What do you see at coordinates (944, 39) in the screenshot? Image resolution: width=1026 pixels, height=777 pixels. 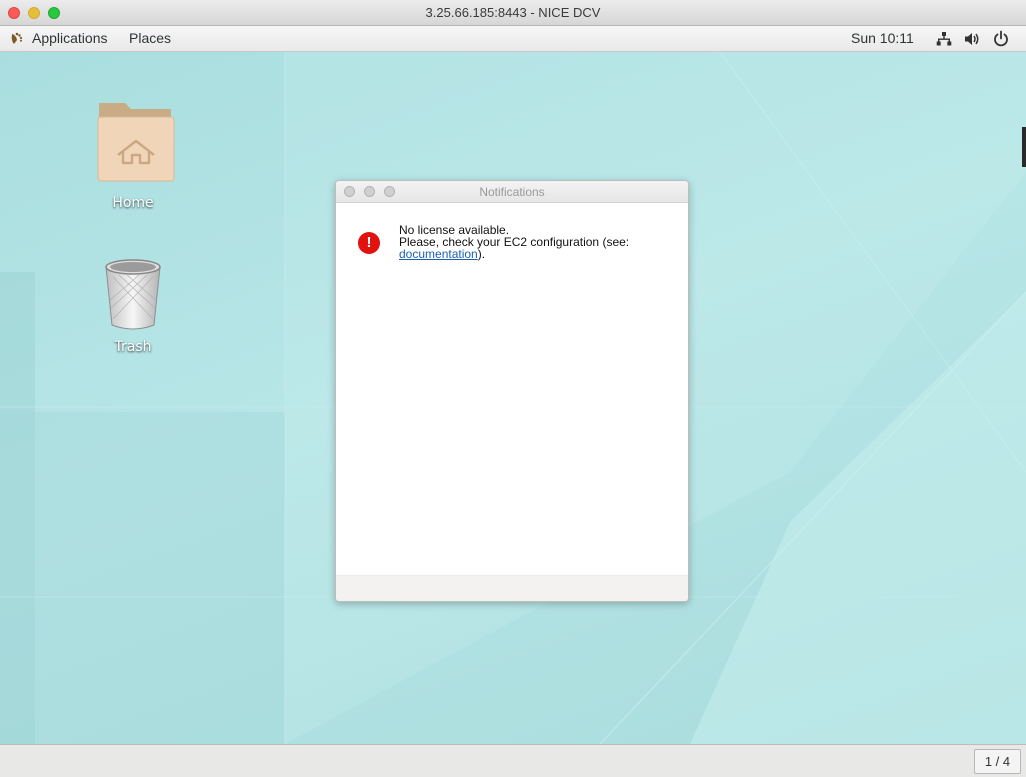 I see `network-icon` at bounding box center [944, 39].